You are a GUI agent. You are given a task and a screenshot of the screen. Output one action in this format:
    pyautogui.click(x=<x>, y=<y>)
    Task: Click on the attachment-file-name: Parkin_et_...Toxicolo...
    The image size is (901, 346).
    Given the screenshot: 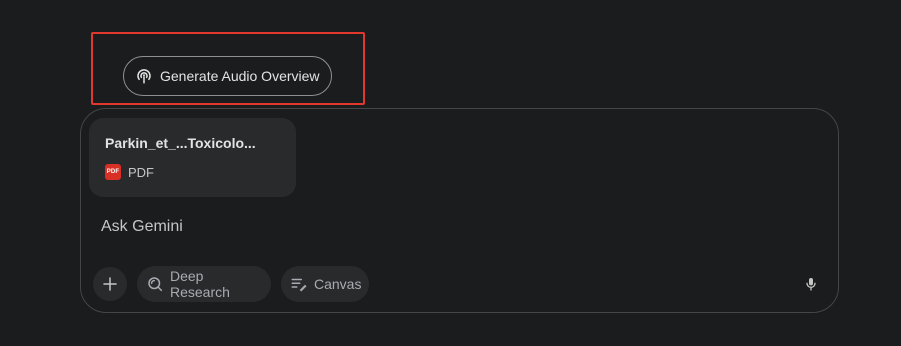 What is the action you would take?
    pyautogui.click(x=180, y=143)
    